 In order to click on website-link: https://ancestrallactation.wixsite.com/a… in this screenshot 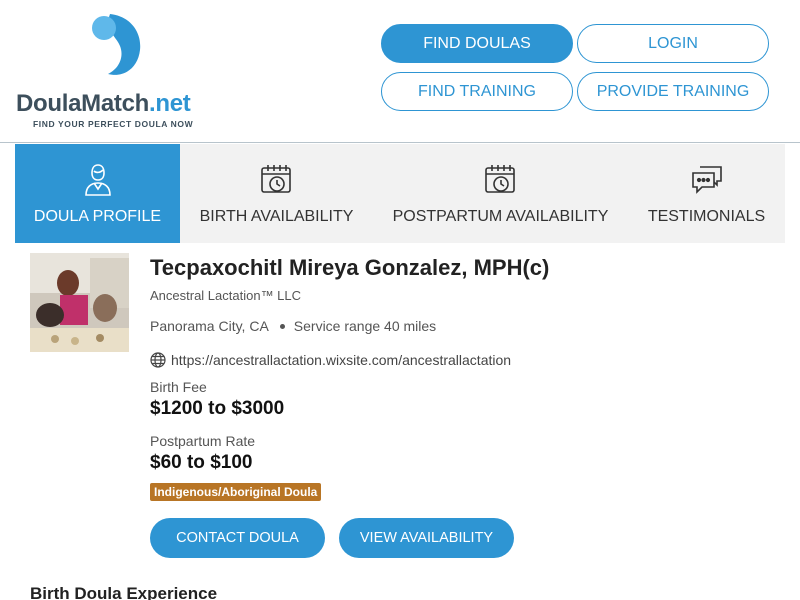, I will do `click(341, 360)`.